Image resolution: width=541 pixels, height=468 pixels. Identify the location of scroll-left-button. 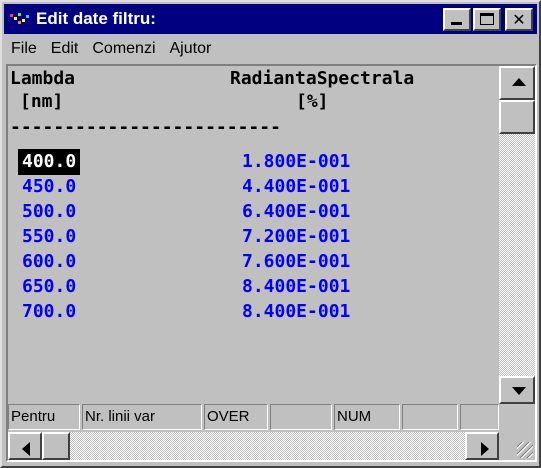
(25, 446).